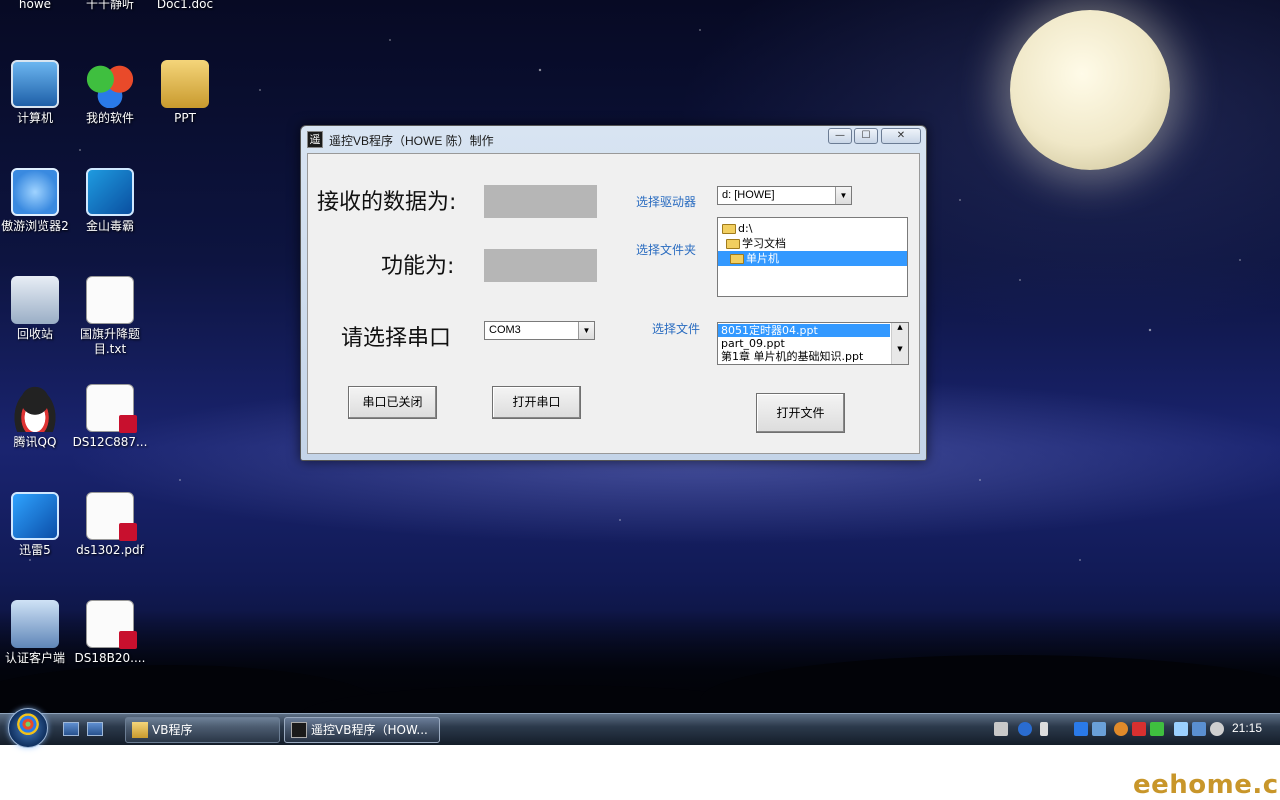 The image size is (1280, 800). What do you see at coordinates (1099, 729) in the screenshot?
I see `network-icon` at bounding box center [1099, 729].